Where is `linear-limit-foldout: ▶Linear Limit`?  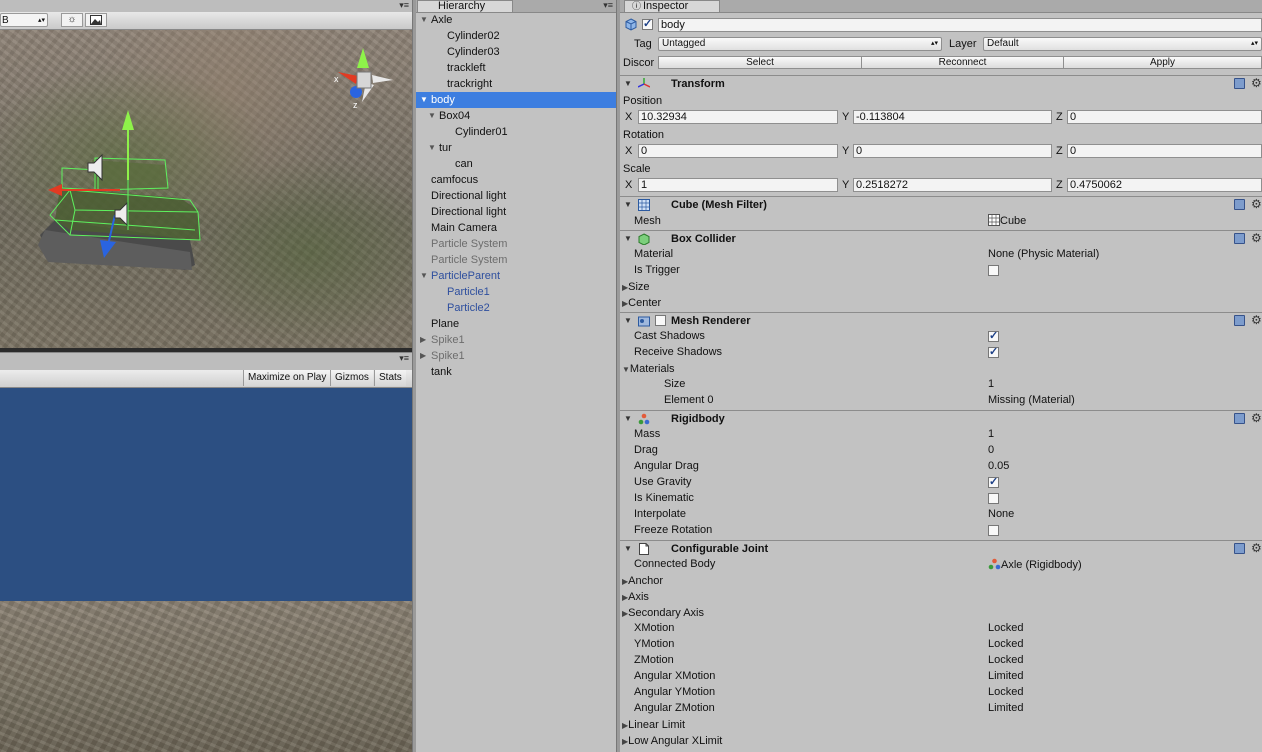 linear-limit-foldout: ▶Linear Limit is located at coordinates (653, 725).